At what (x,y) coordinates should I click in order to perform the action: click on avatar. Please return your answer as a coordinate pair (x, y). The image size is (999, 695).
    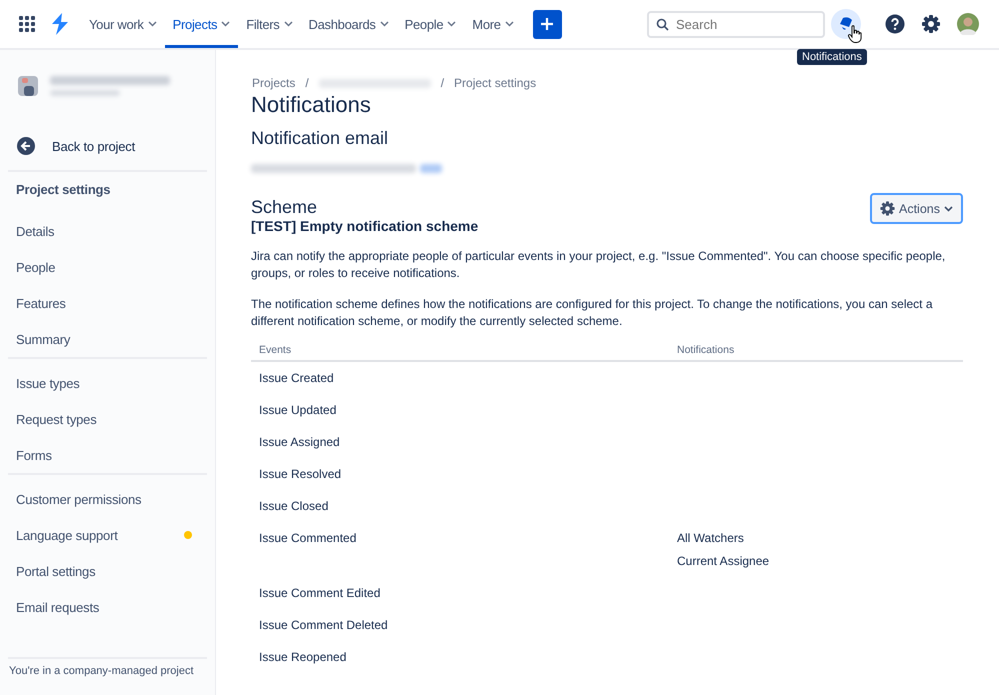
    Looking at the image, I should click on (968, 24).